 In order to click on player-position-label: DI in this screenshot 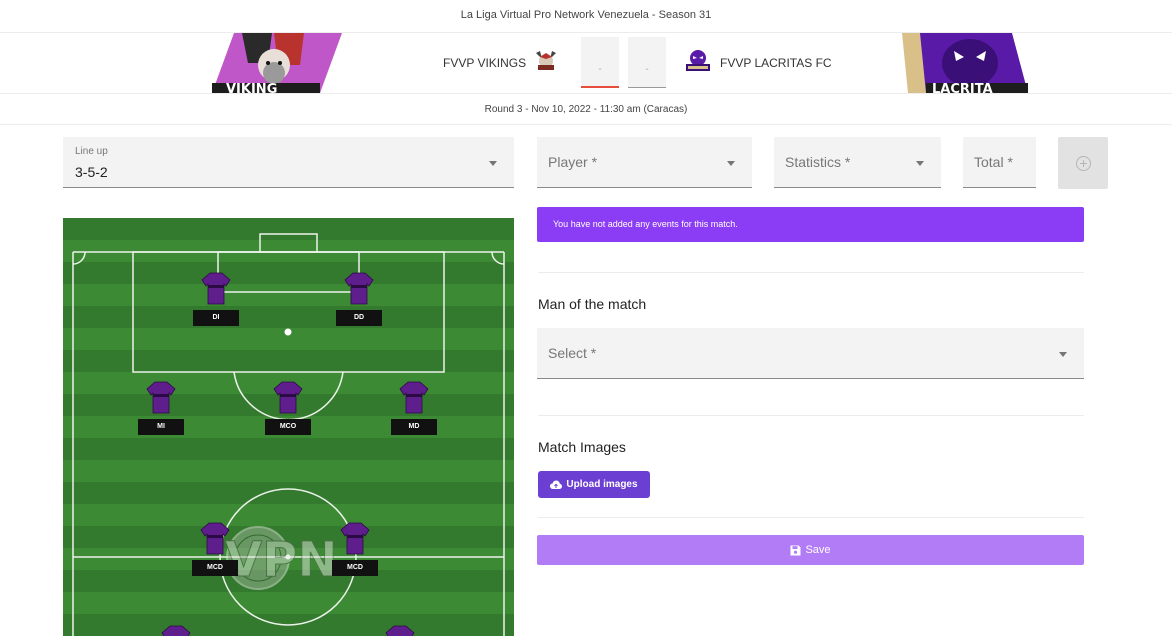, I will do `click(216, 318)`.